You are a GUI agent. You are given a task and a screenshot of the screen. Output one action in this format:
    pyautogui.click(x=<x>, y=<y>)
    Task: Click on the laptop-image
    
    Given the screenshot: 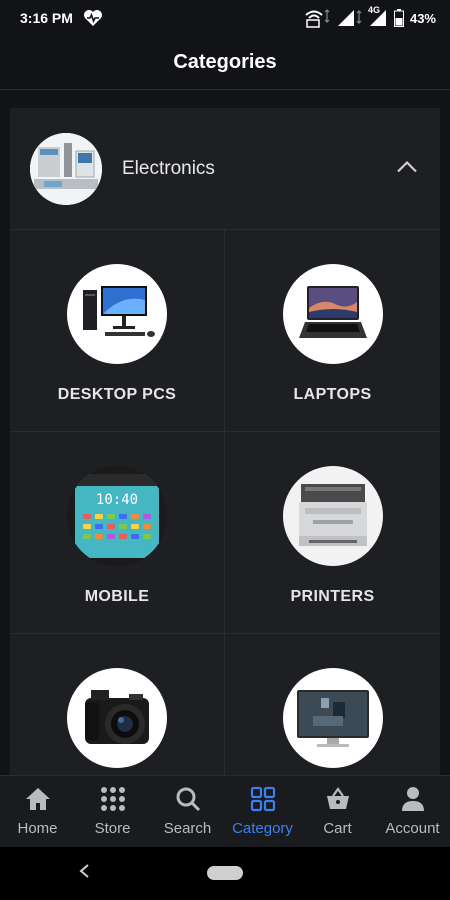 What is the action you would take?
    pyautogui.click(x=332, y=314)
    